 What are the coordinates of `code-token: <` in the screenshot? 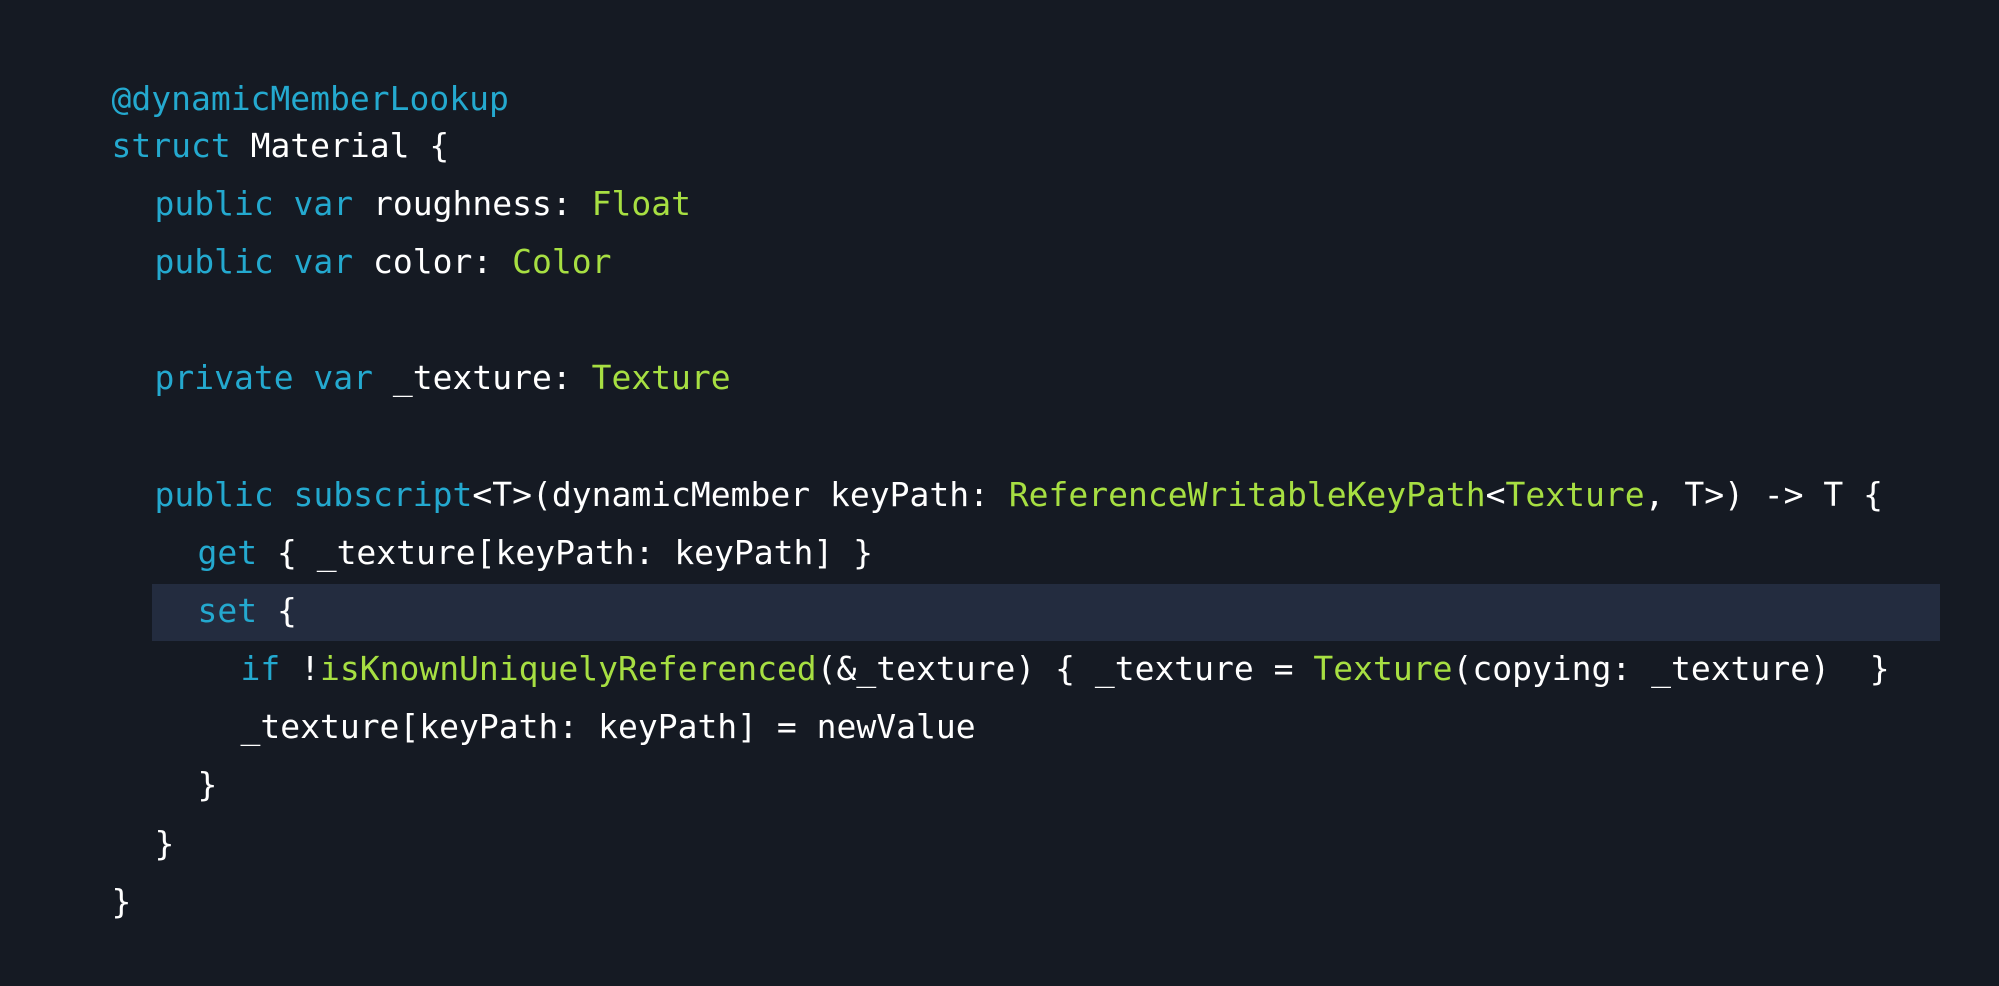 It's located at (1495, 494).